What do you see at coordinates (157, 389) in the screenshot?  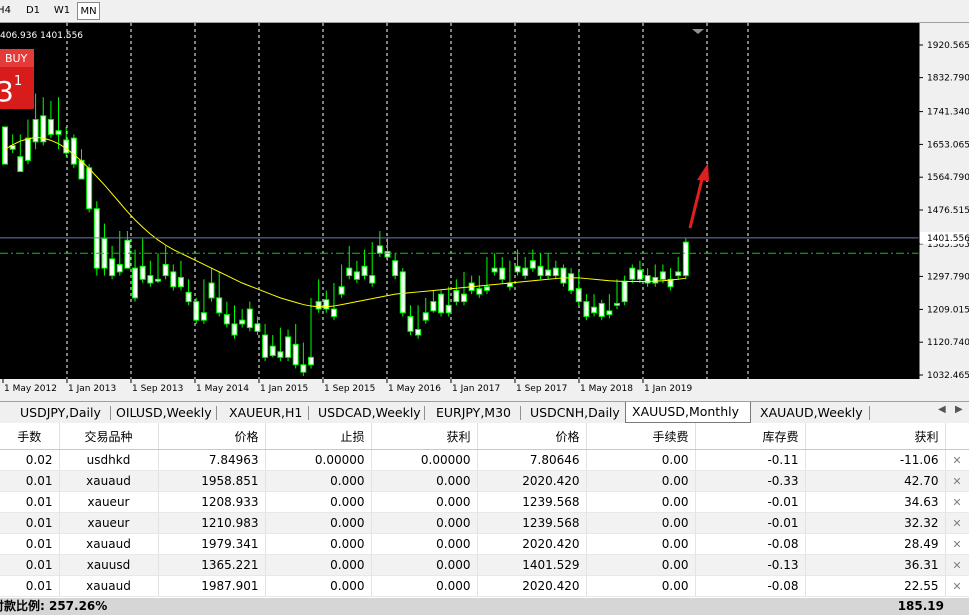 I see `time-axis-label: 1 Sep 2013` at bounding box center [157, 389].